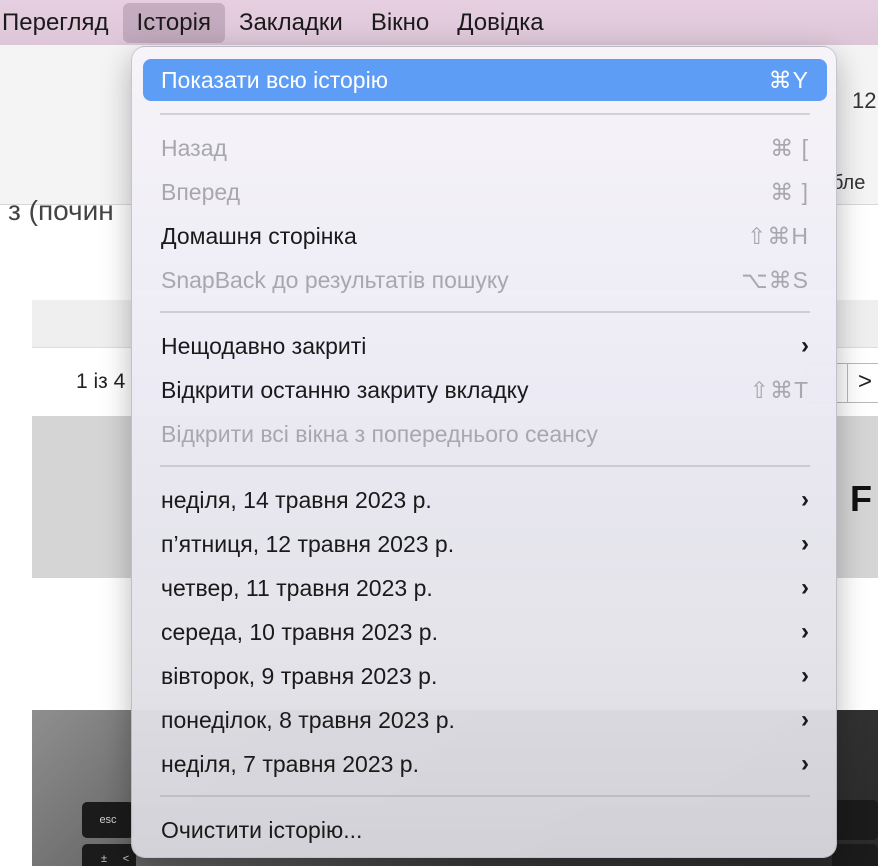 This screenshot has height=866, width=878. I want to click on menu-item-label: SnapBack до результатів пошуку, so click(335, 279).